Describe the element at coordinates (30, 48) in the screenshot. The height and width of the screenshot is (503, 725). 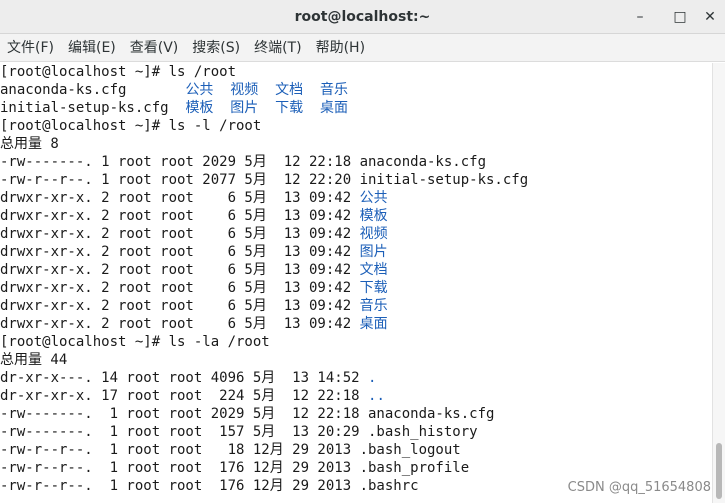
I see `menu-file: 文件(F)` at that location.